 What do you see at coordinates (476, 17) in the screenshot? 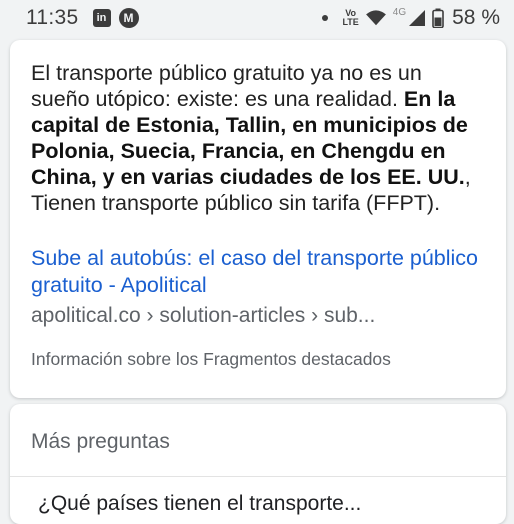
I see `battery-percent: 58 %` at bounding box center [476, 17].